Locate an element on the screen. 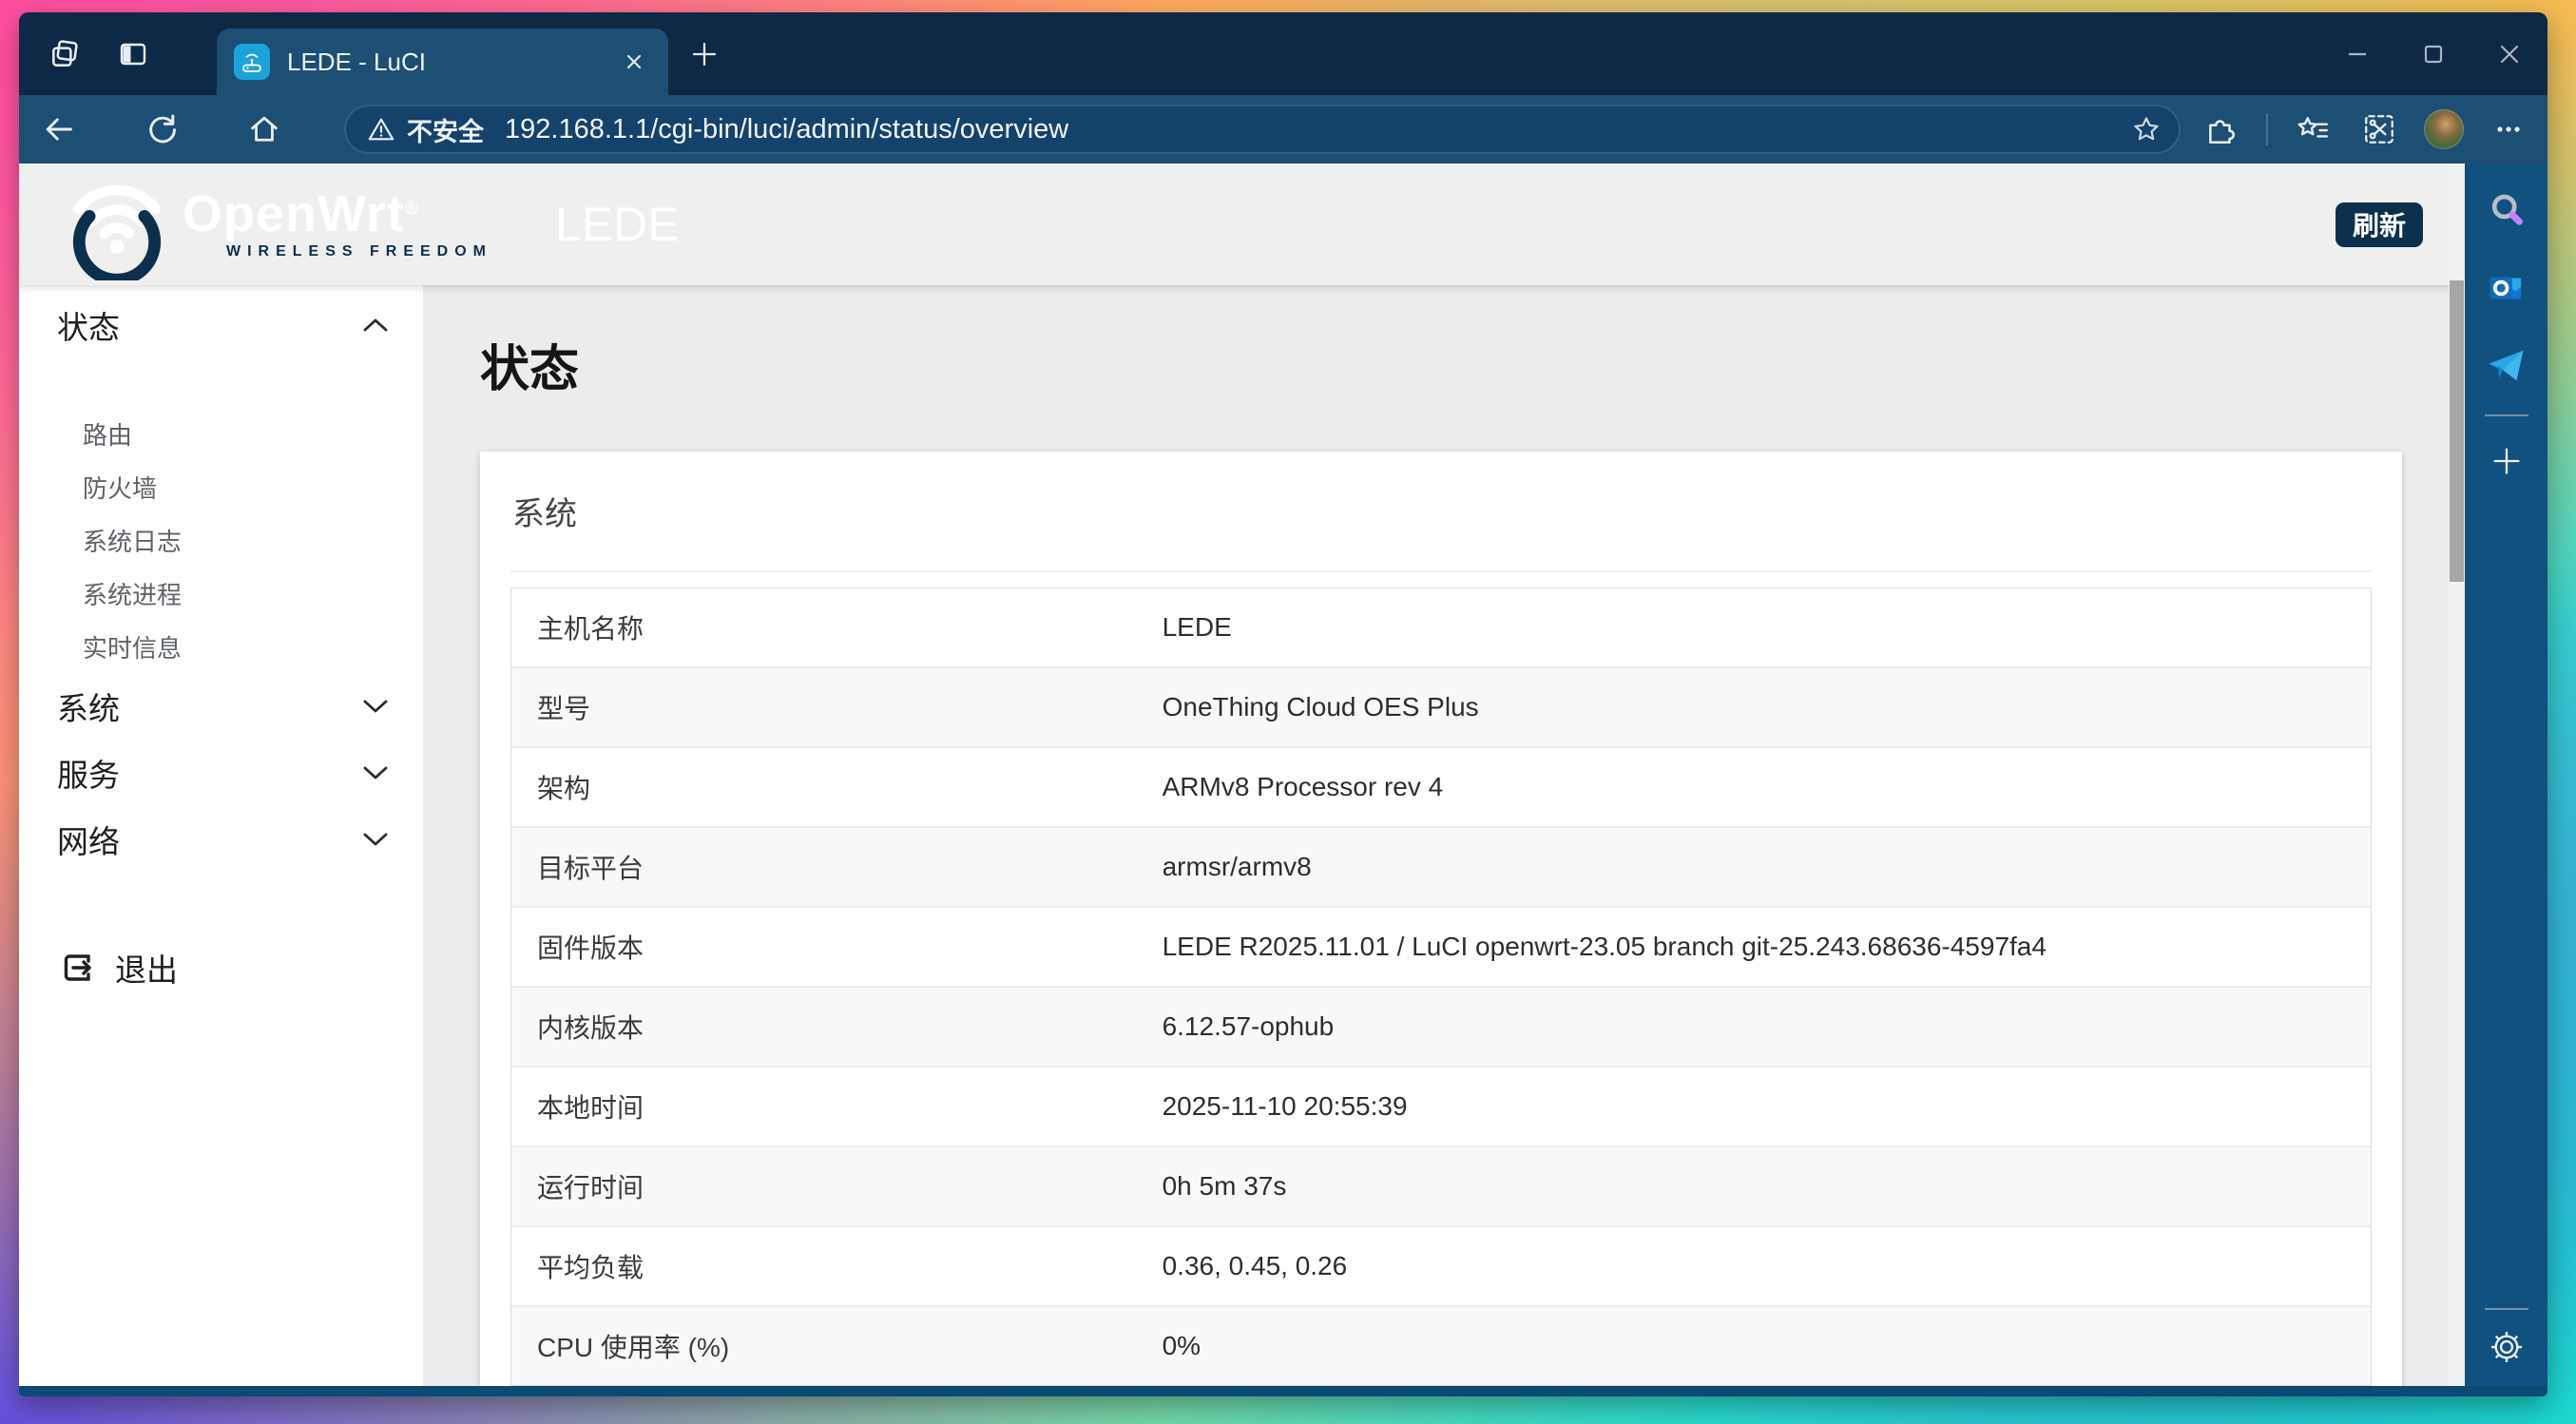  new-tab-button is located at coordinates (704, 54).